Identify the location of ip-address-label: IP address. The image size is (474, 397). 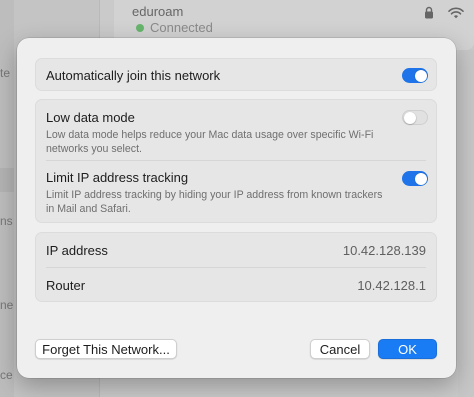
(77, 250).